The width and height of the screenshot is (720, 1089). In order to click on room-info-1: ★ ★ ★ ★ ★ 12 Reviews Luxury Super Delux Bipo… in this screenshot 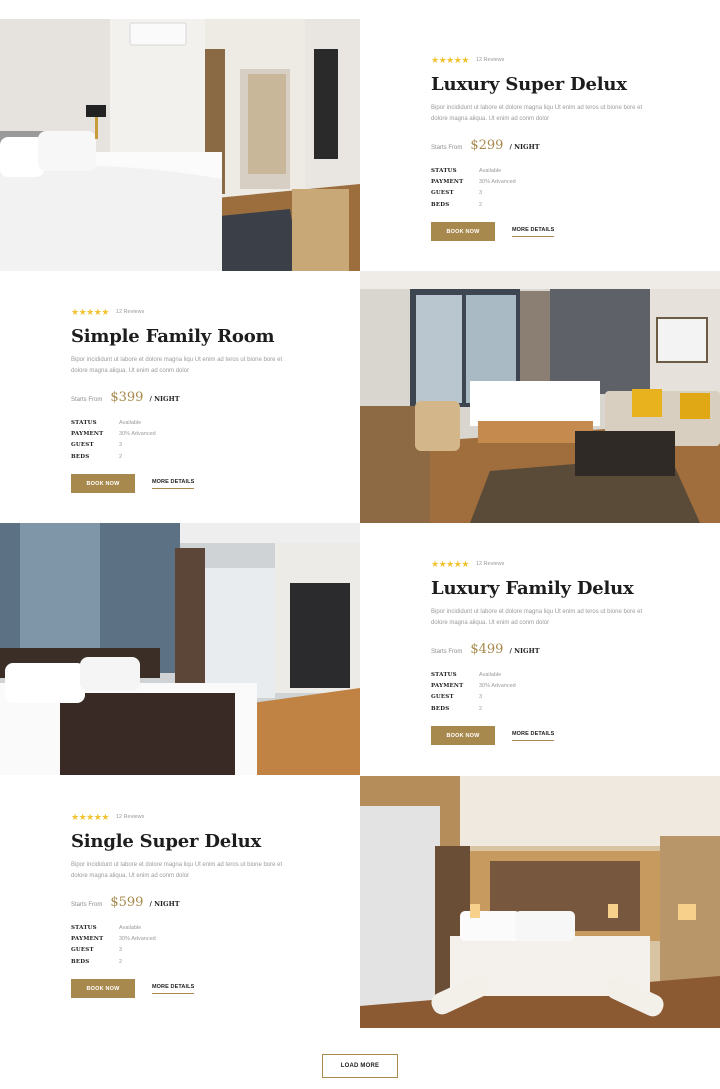, I will do `click(540, 145)`.